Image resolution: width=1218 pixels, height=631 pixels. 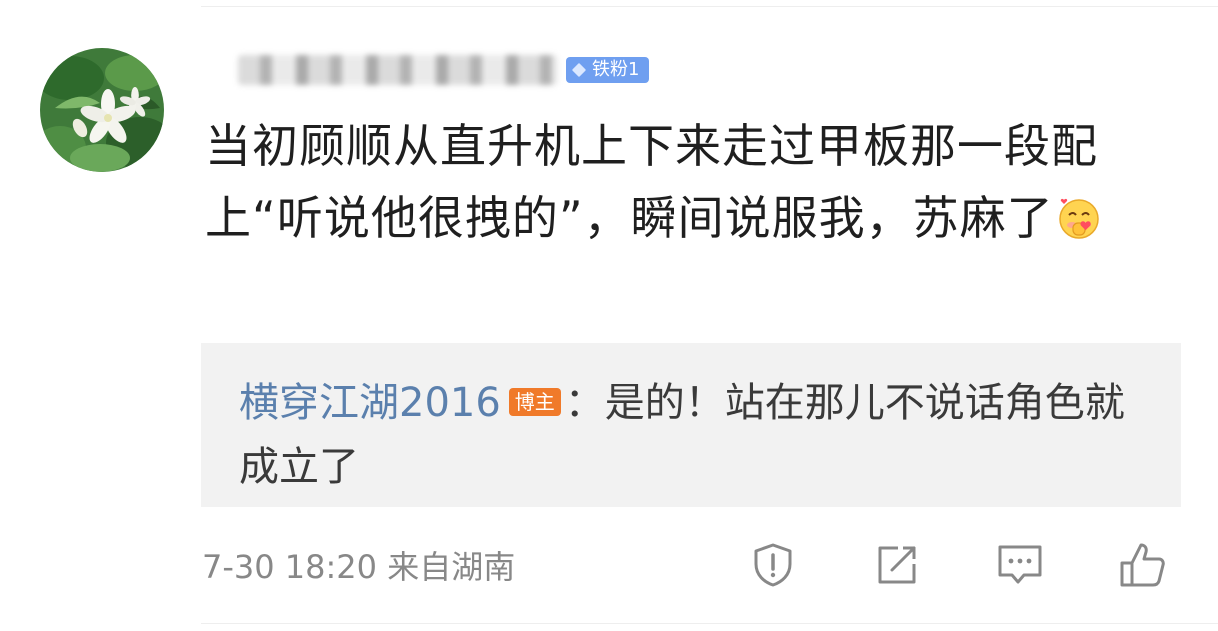 I want to click on diamond-icon, so click(x=579, y=70).